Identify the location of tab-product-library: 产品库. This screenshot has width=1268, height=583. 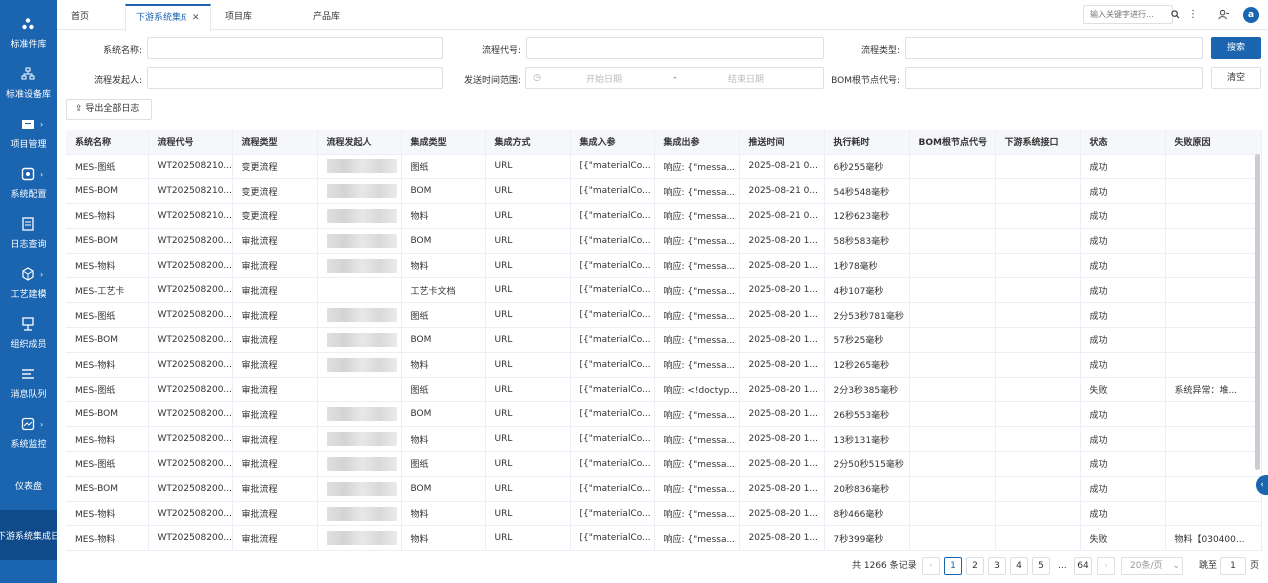
(326, 17).